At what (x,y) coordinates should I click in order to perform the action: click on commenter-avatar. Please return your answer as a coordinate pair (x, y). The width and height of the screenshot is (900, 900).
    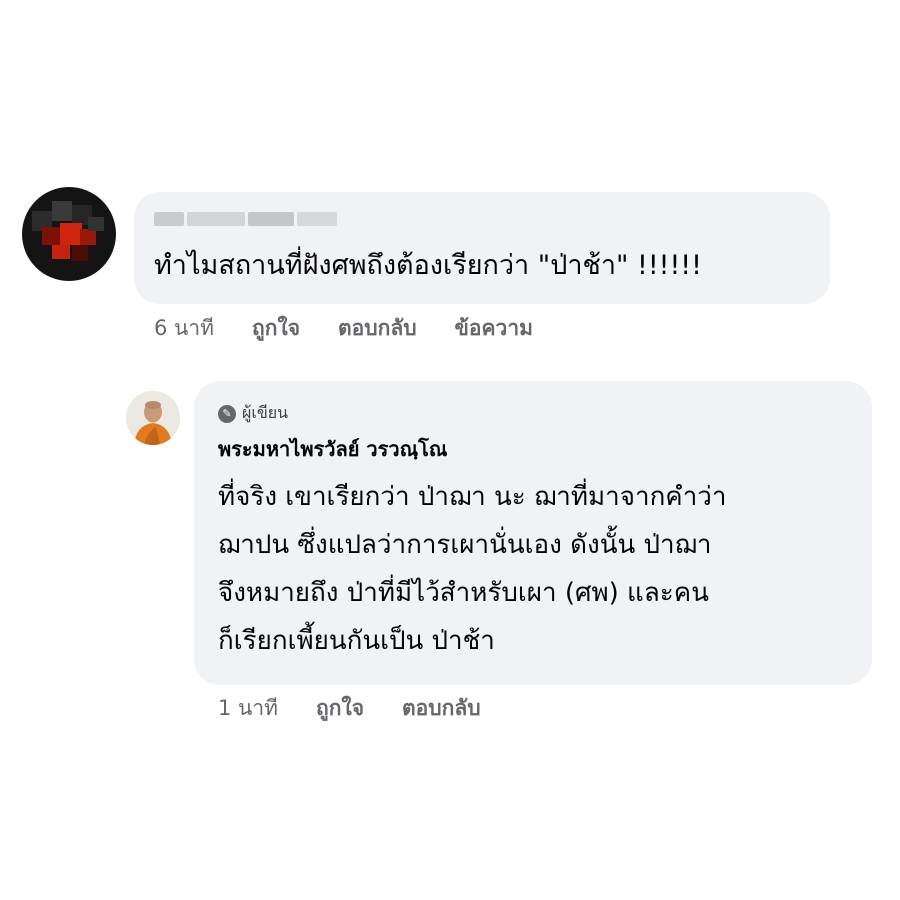
    Looking at the image, I should click on (69, 234).